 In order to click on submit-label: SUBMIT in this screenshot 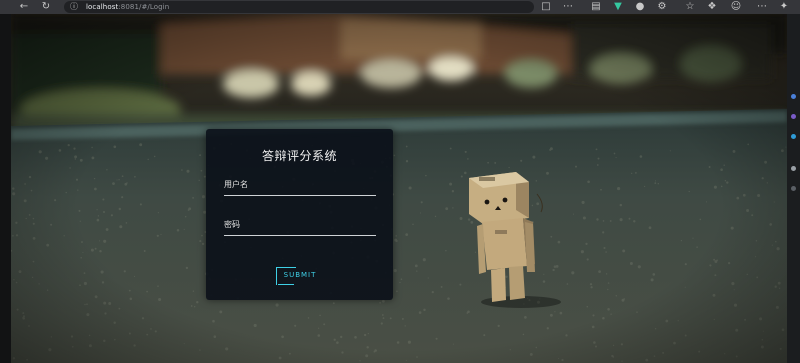, I will do `click(300, 275)`.